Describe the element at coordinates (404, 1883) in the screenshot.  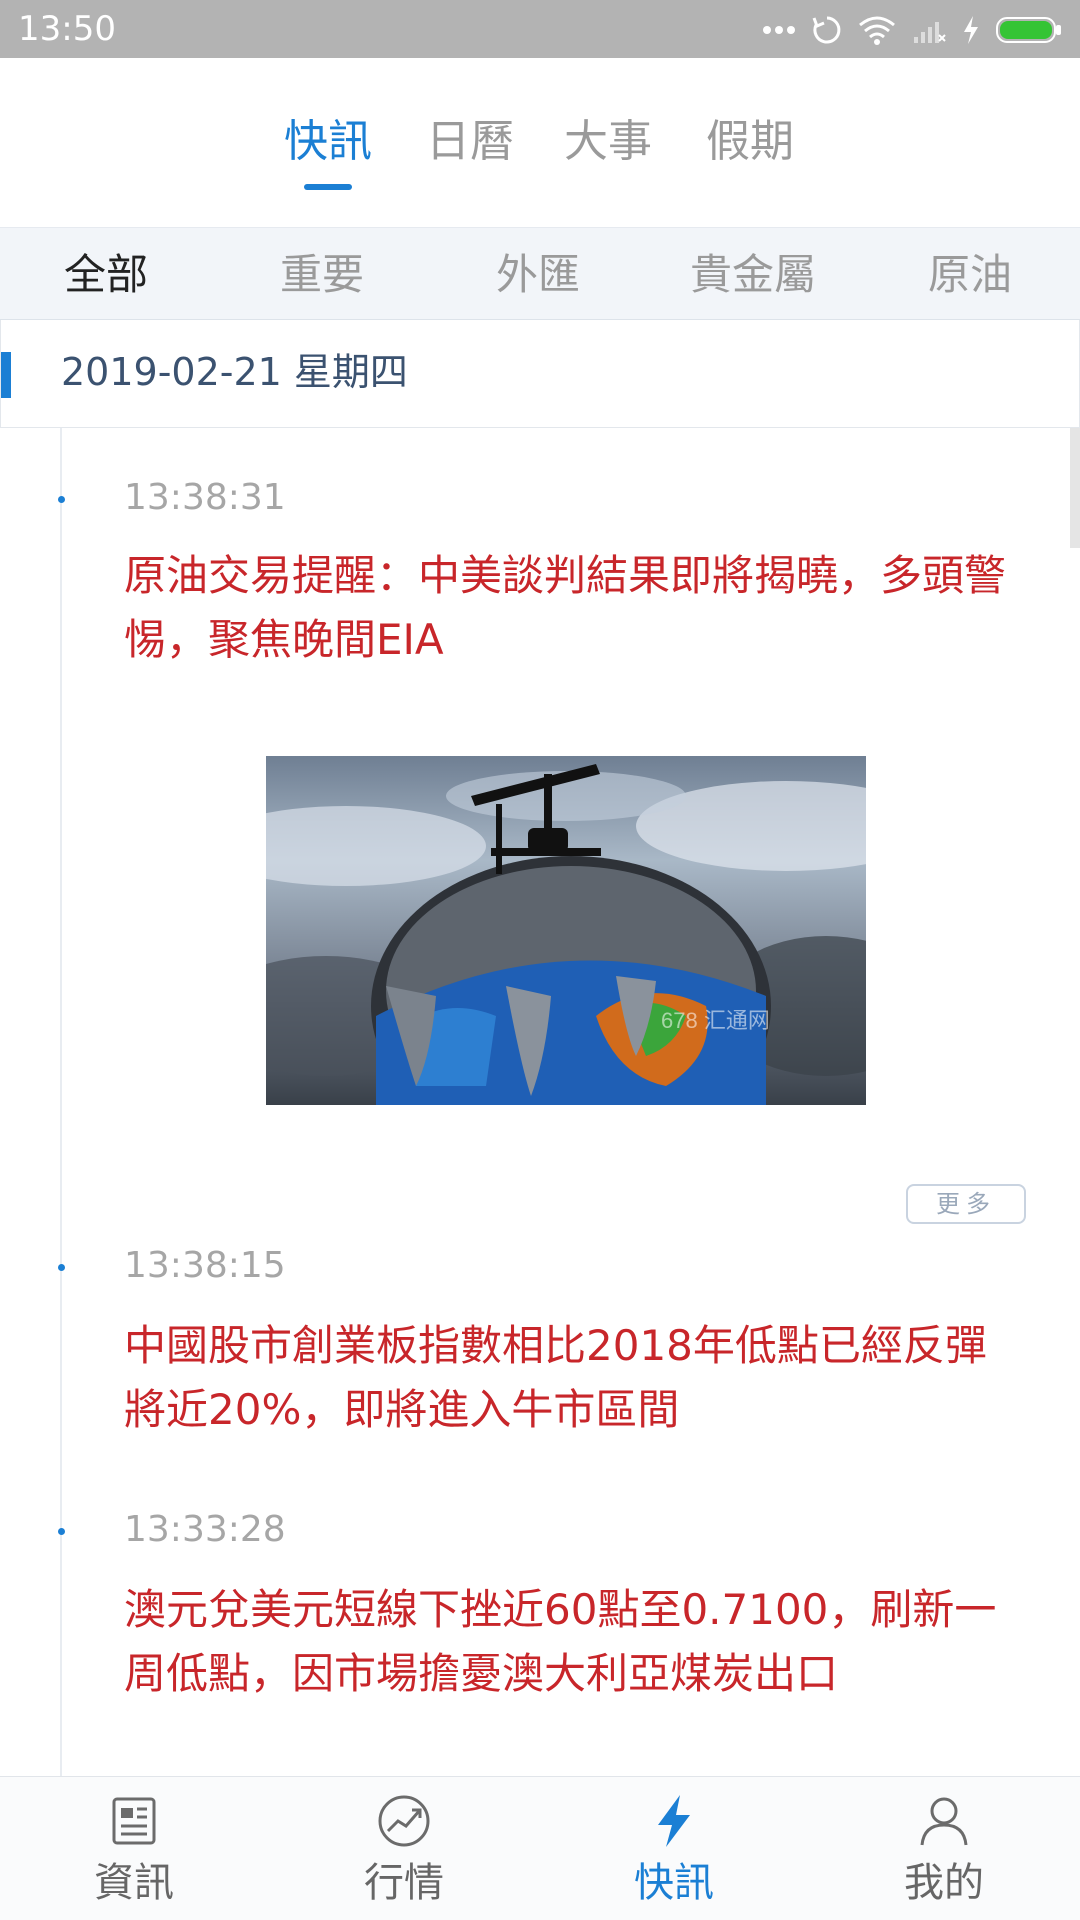
I see `nav-market-label: 行情` at that location.